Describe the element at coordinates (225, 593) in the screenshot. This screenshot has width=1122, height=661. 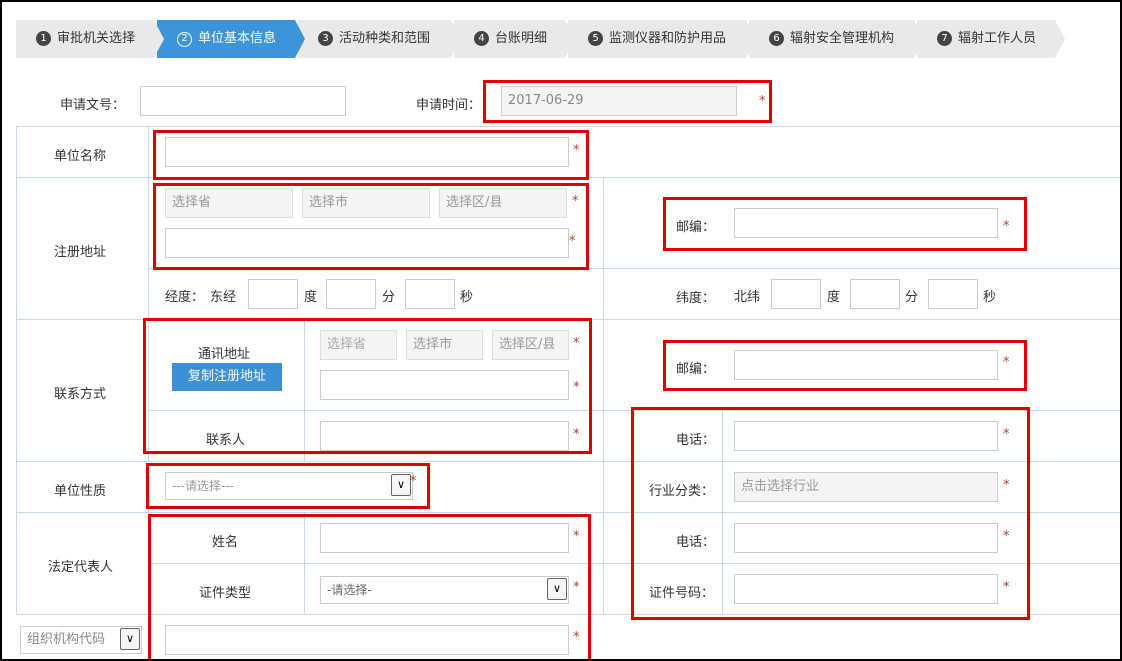
I see `id-type-label: 证件类型` at that location.